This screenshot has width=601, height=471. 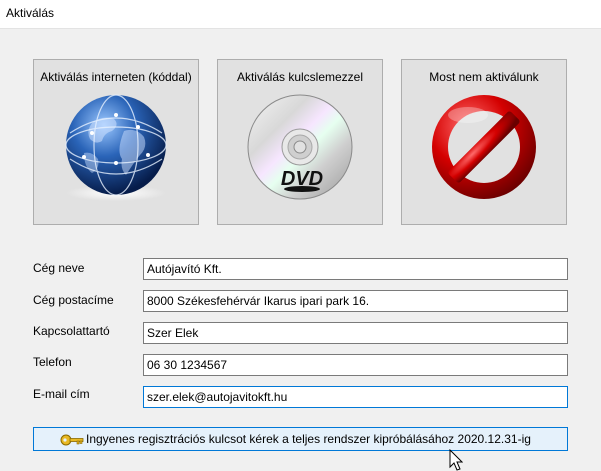 What do you see at coordinates (300, 147) in the screenshot?
I see `dvd-icon: DVD` at bounding box center [300, 147].